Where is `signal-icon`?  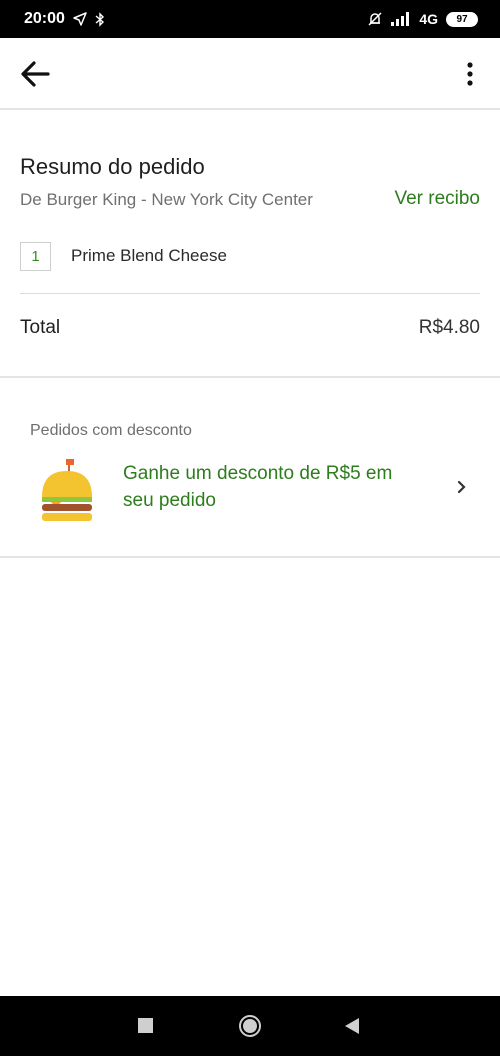 signal-icon is located at coordinates (400, 19).